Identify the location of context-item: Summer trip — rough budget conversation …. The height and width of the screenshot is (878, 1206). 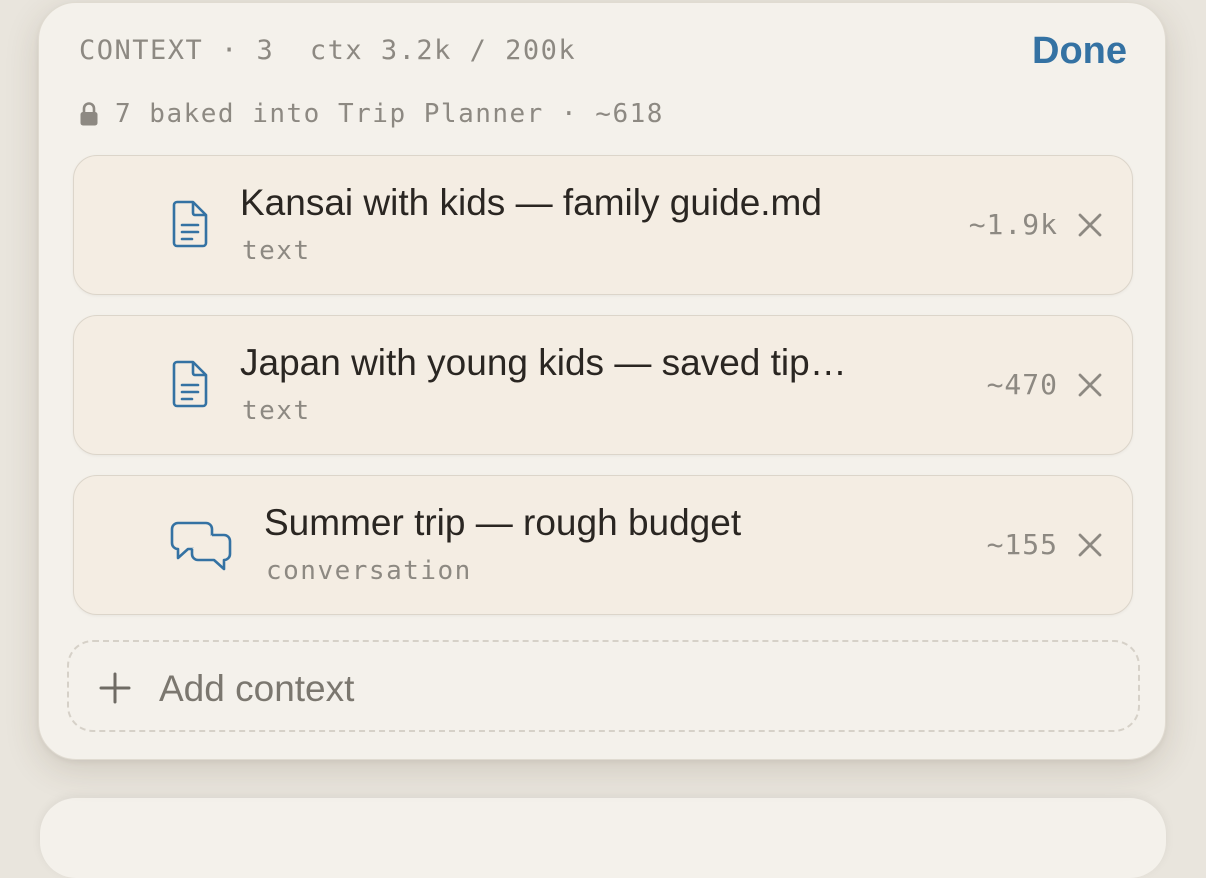
(603, 545).